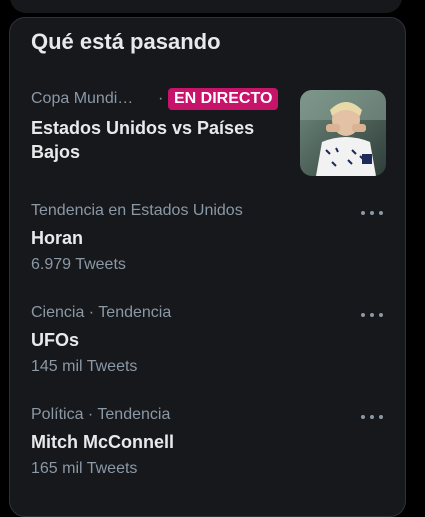  I want to click on previous-card, so click(206, 6).